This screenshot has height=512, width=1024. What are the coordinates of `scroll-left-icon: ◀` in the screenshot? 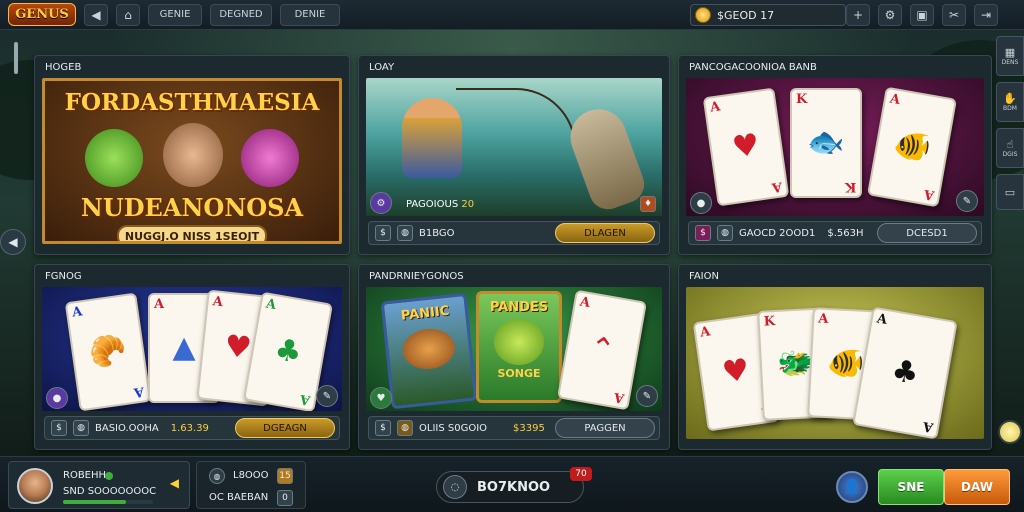 It's located at (13, 242).